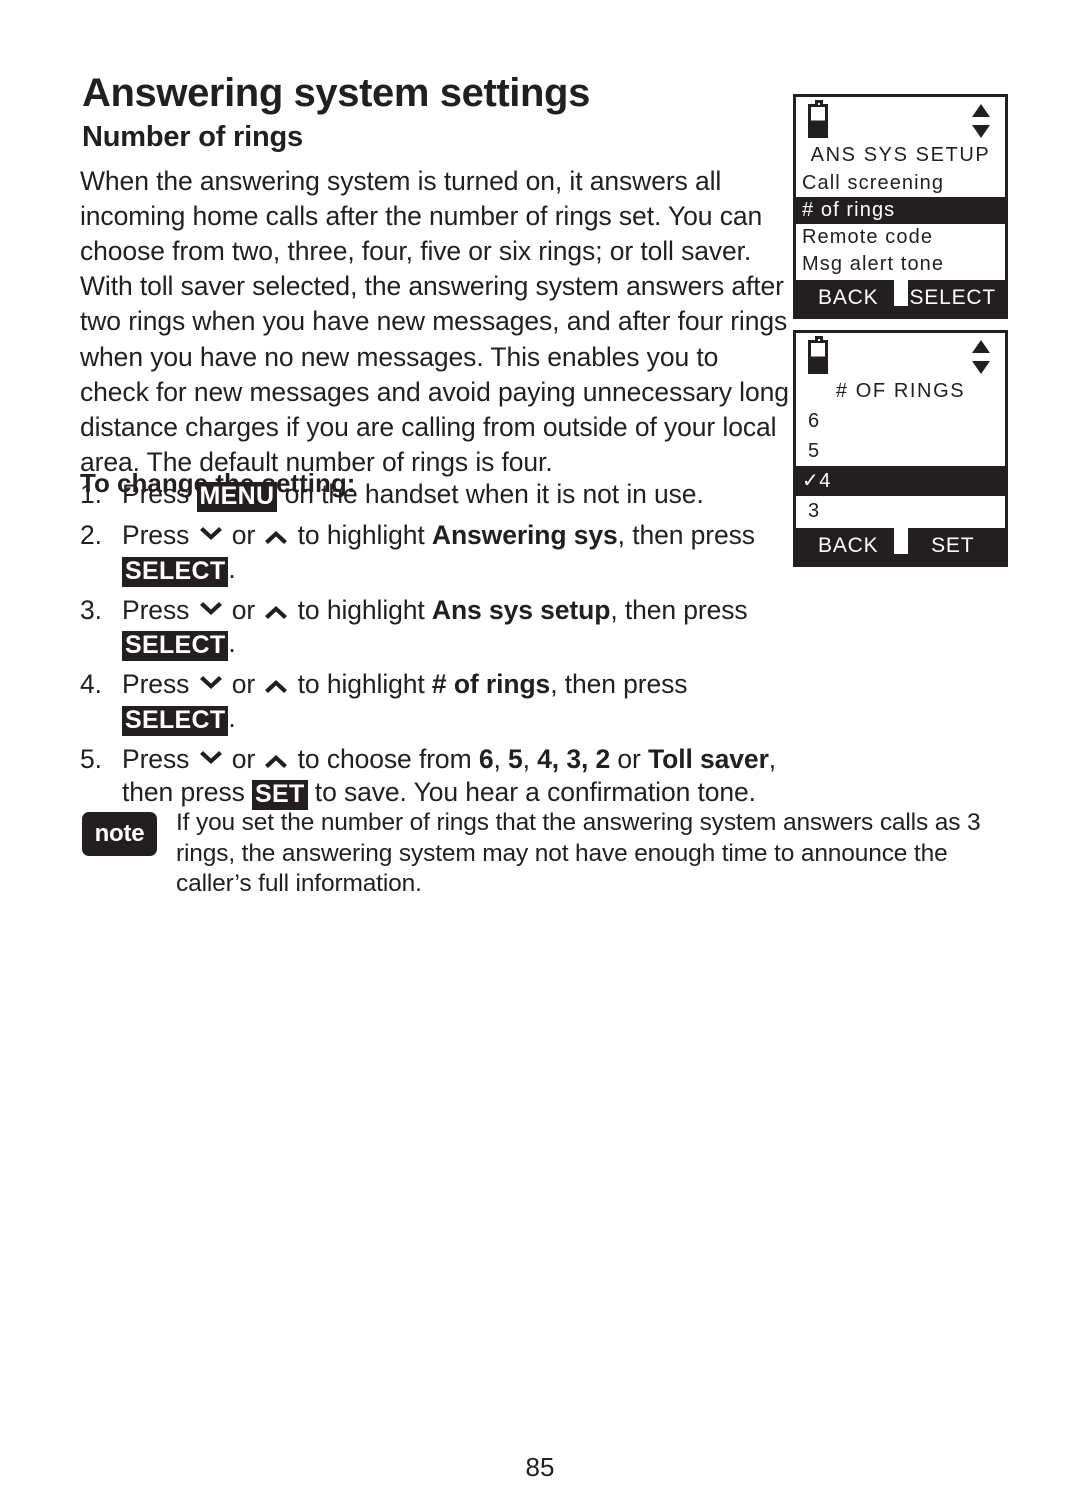  I want to click on key-badge-menu: MENU, so click(237, 497).